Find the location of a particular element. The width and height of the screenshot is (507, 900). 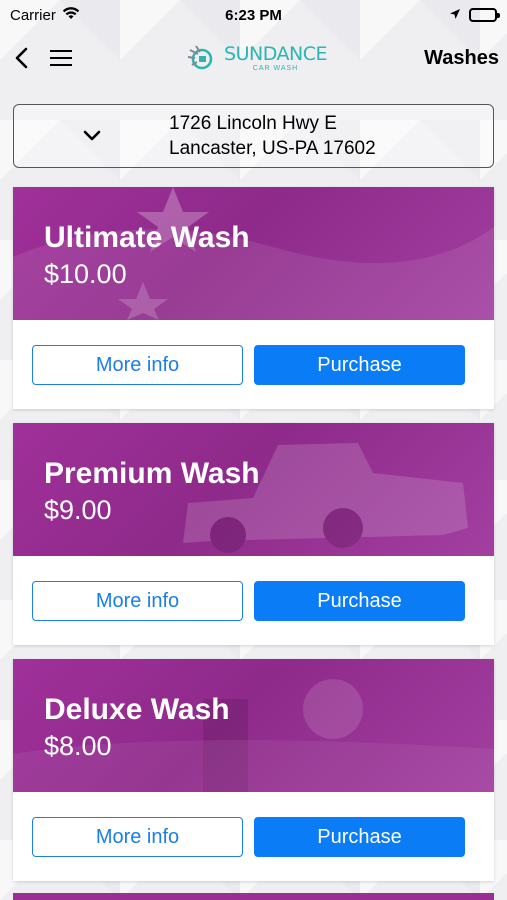

wash-name: Ultimate Wash is located at coordinates (147, 237).